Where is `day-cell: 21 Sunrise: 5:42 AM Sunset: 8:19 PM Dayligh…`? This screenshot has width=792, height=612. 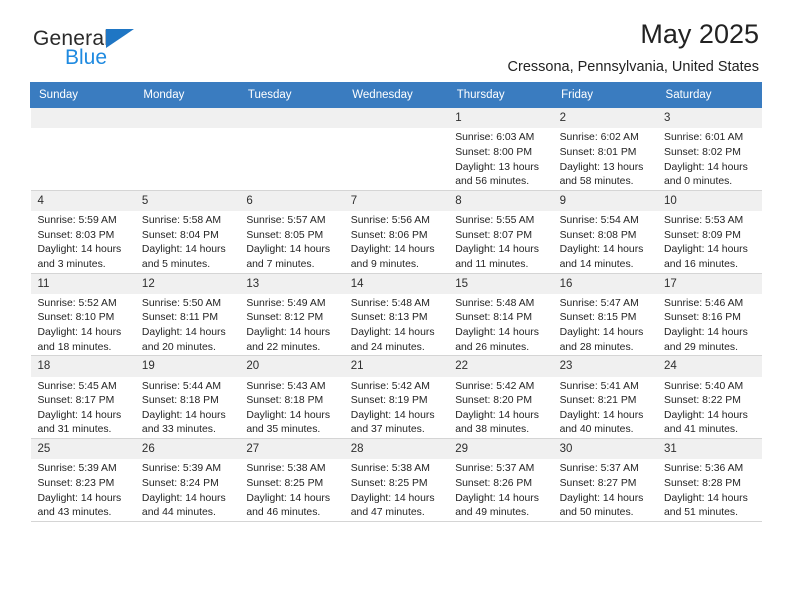 day-cell: 21 Sunrise: 5:42 AM Sunset: 8:19 PM Dayligh… is located at coordinates (396, 397).